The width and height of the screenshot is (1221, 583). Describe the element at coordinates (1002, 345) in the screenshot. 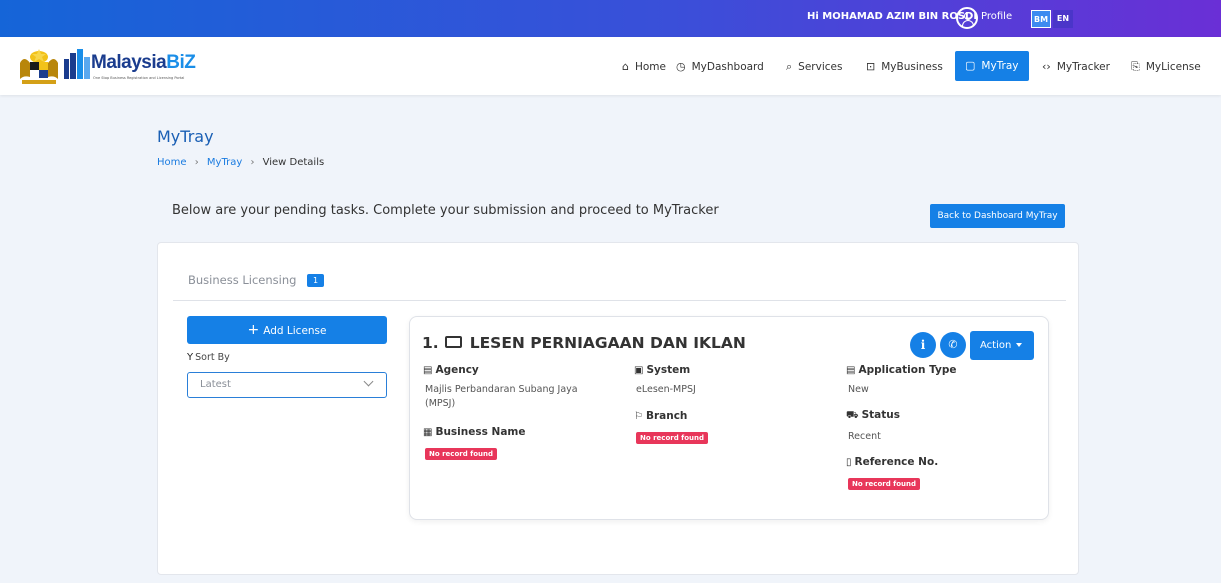

I see `action-dropdown-button: Action` at that location.